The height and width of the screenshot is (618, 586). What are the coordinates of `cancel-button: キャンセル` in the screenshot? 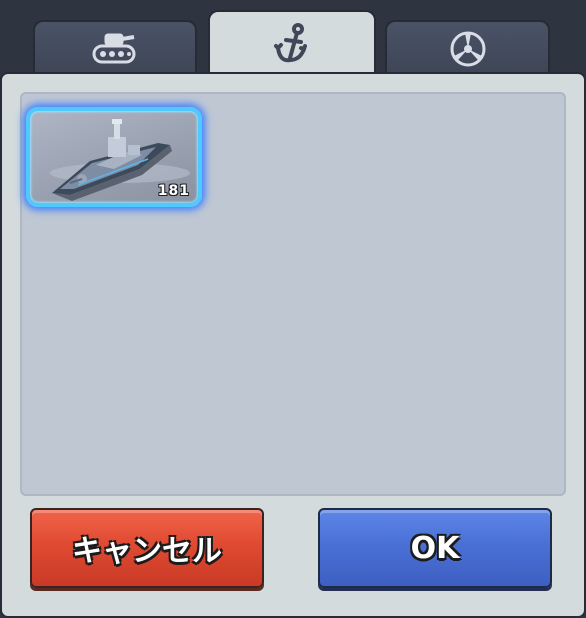 It's located at (147, 548).